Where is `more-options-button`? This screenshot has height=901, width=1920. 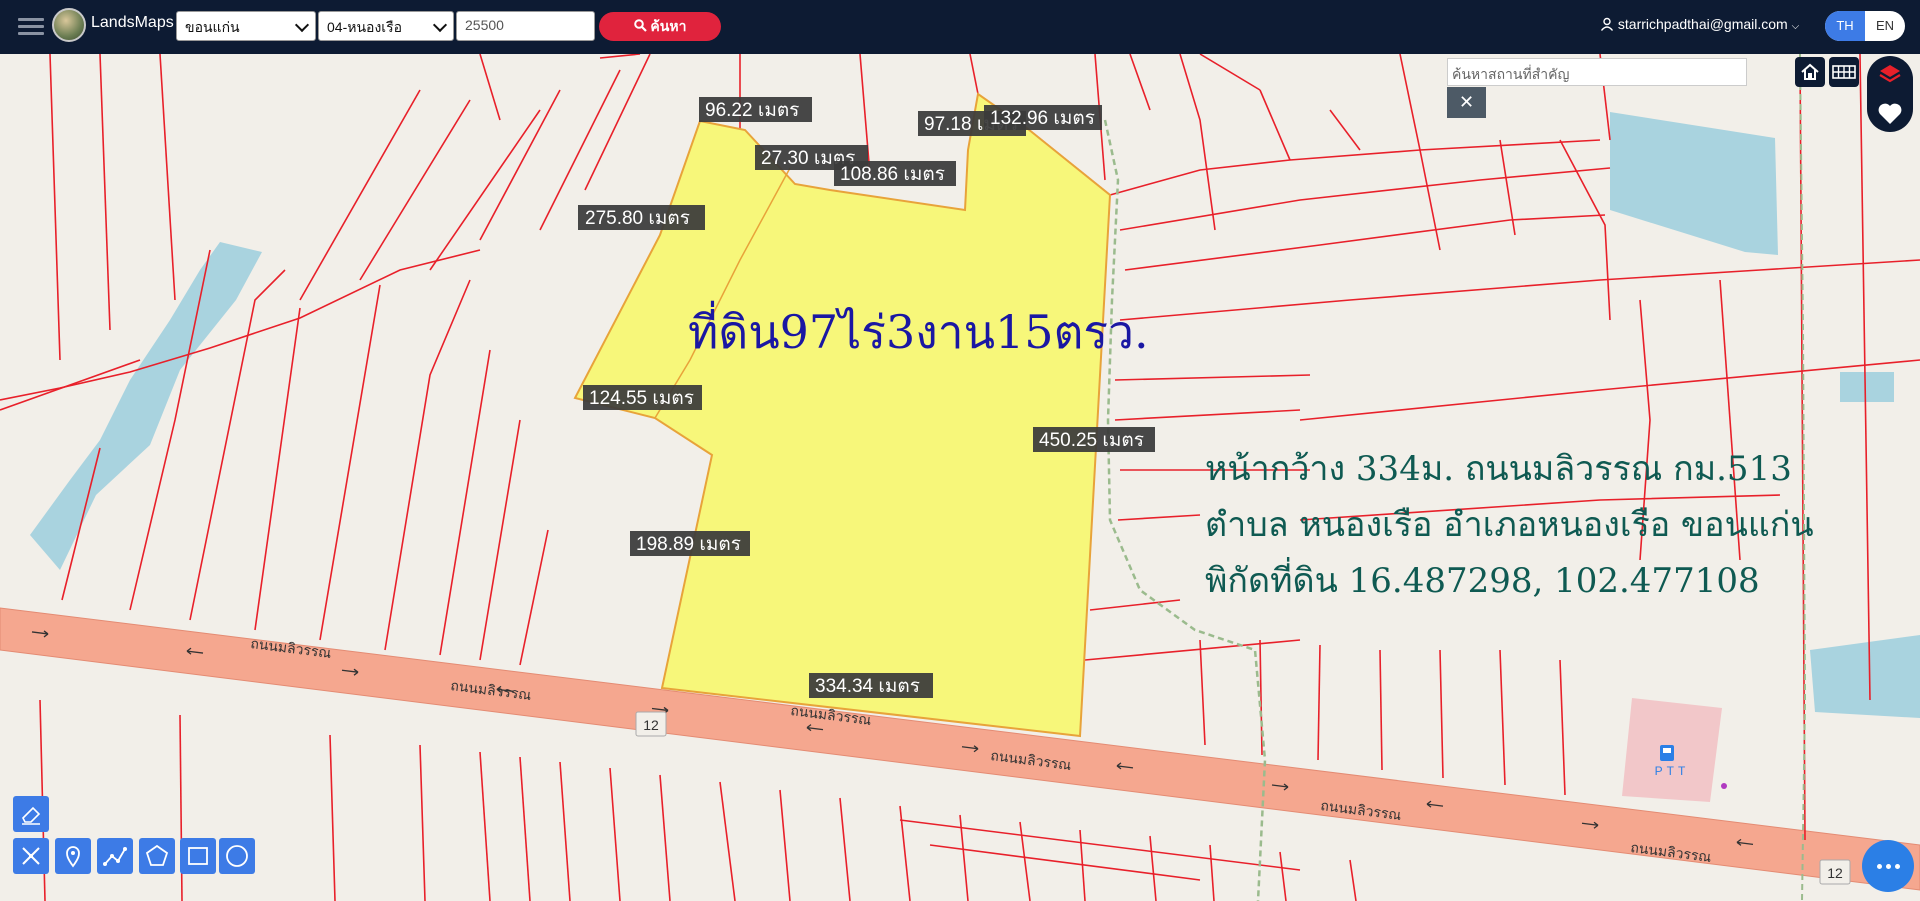 more-options-button is located at coordinates (1888, 866).